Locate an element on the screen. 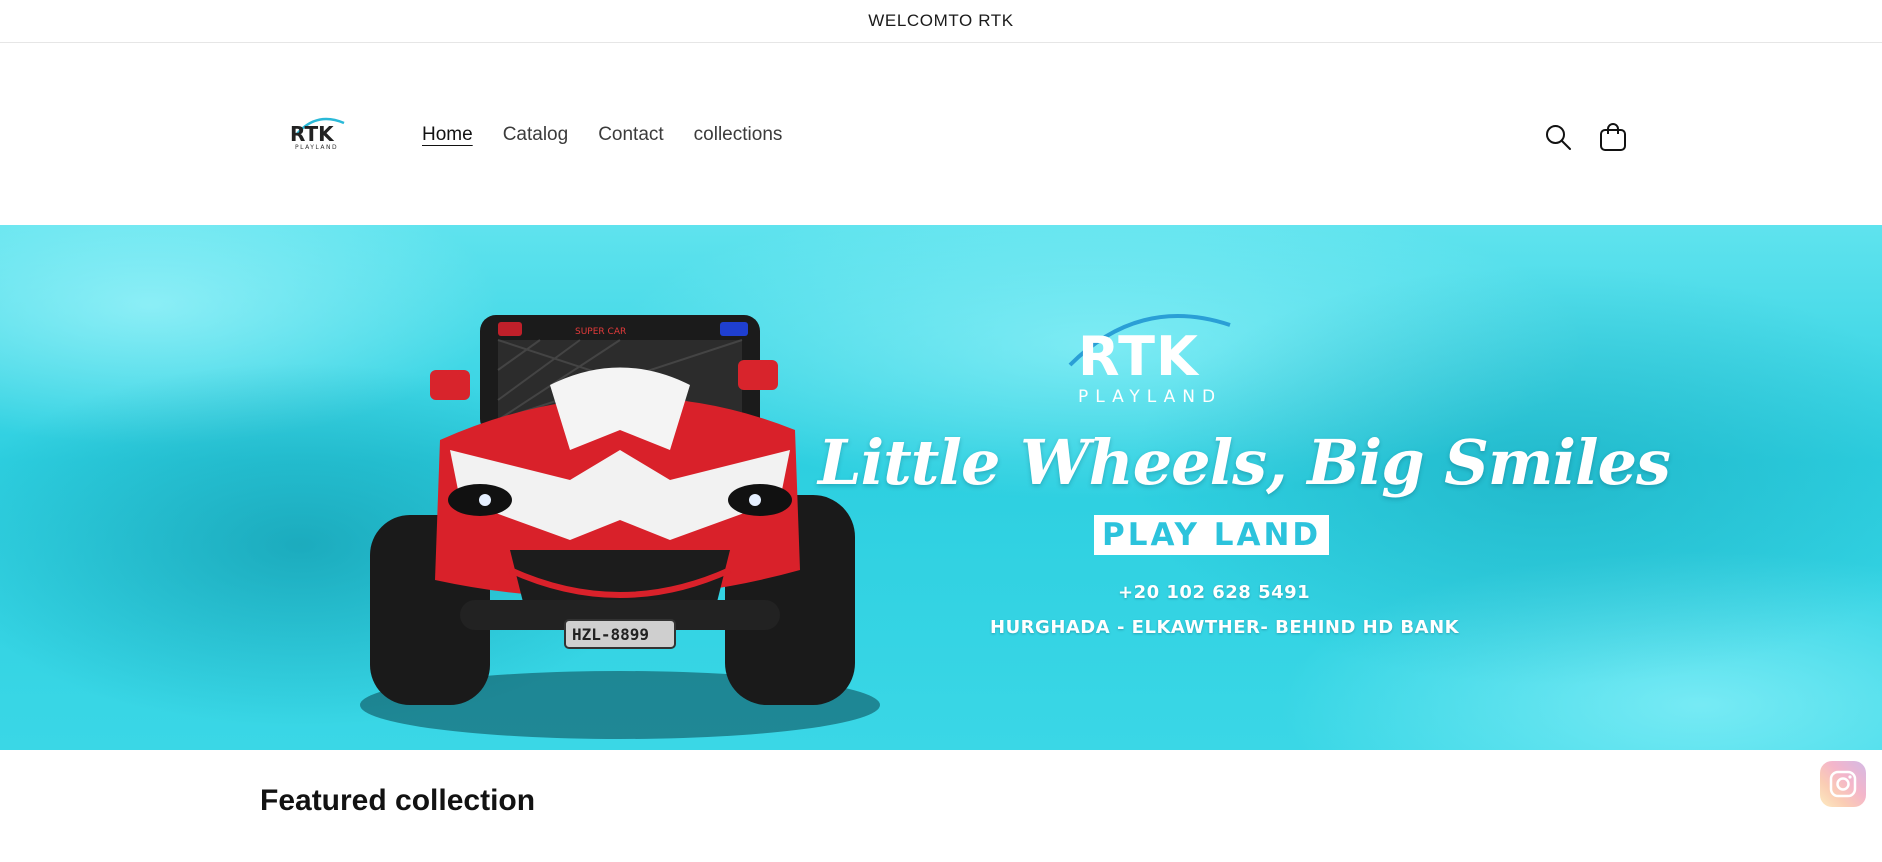 This screenshot has width=1882, height=862. cart-icon is located at coordinates (1613, 137).